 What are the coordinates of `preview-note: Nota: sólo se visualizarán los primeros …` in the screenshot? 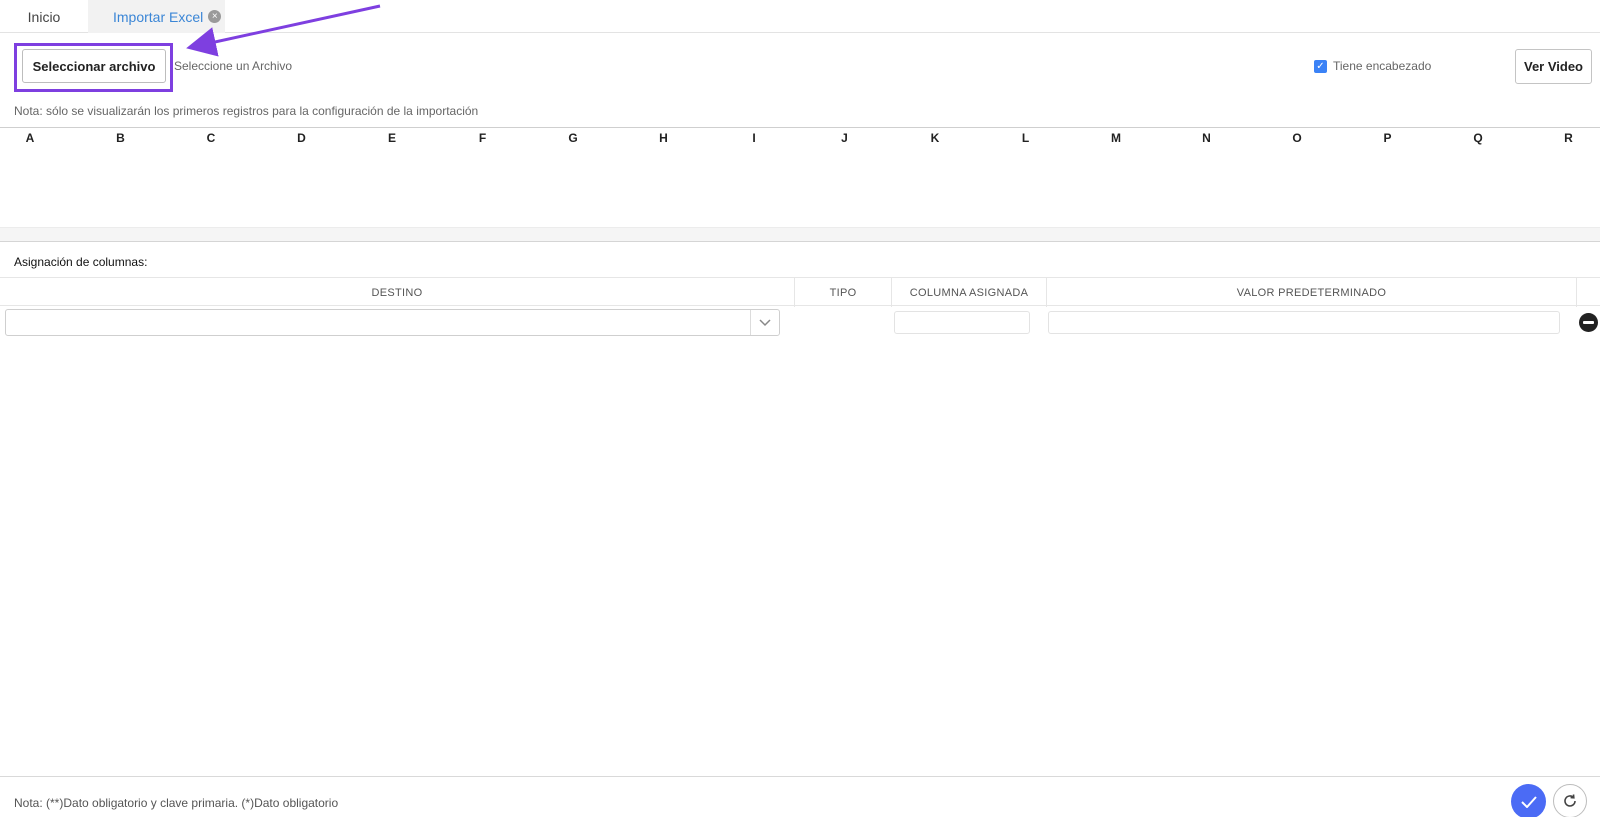 It's located at (246, 111).